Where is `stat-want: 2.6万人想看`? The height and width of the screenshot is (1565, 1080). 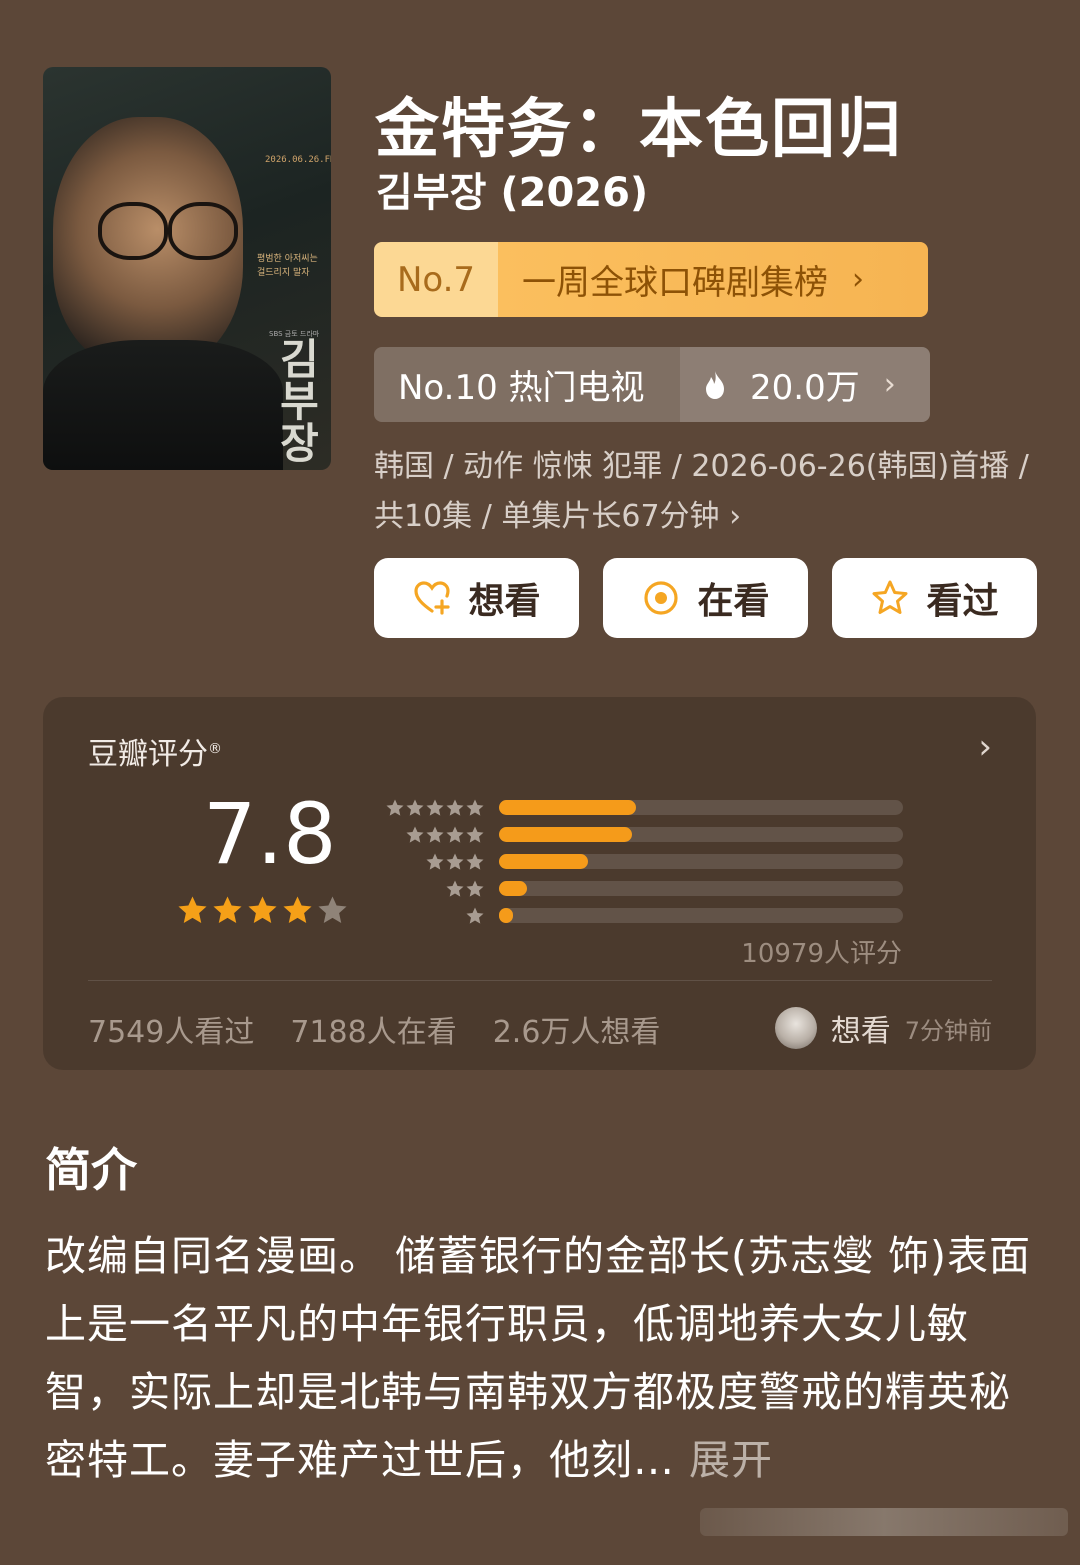
stat-want: 2.6万人想看 is located at coordinates (577, 1029).